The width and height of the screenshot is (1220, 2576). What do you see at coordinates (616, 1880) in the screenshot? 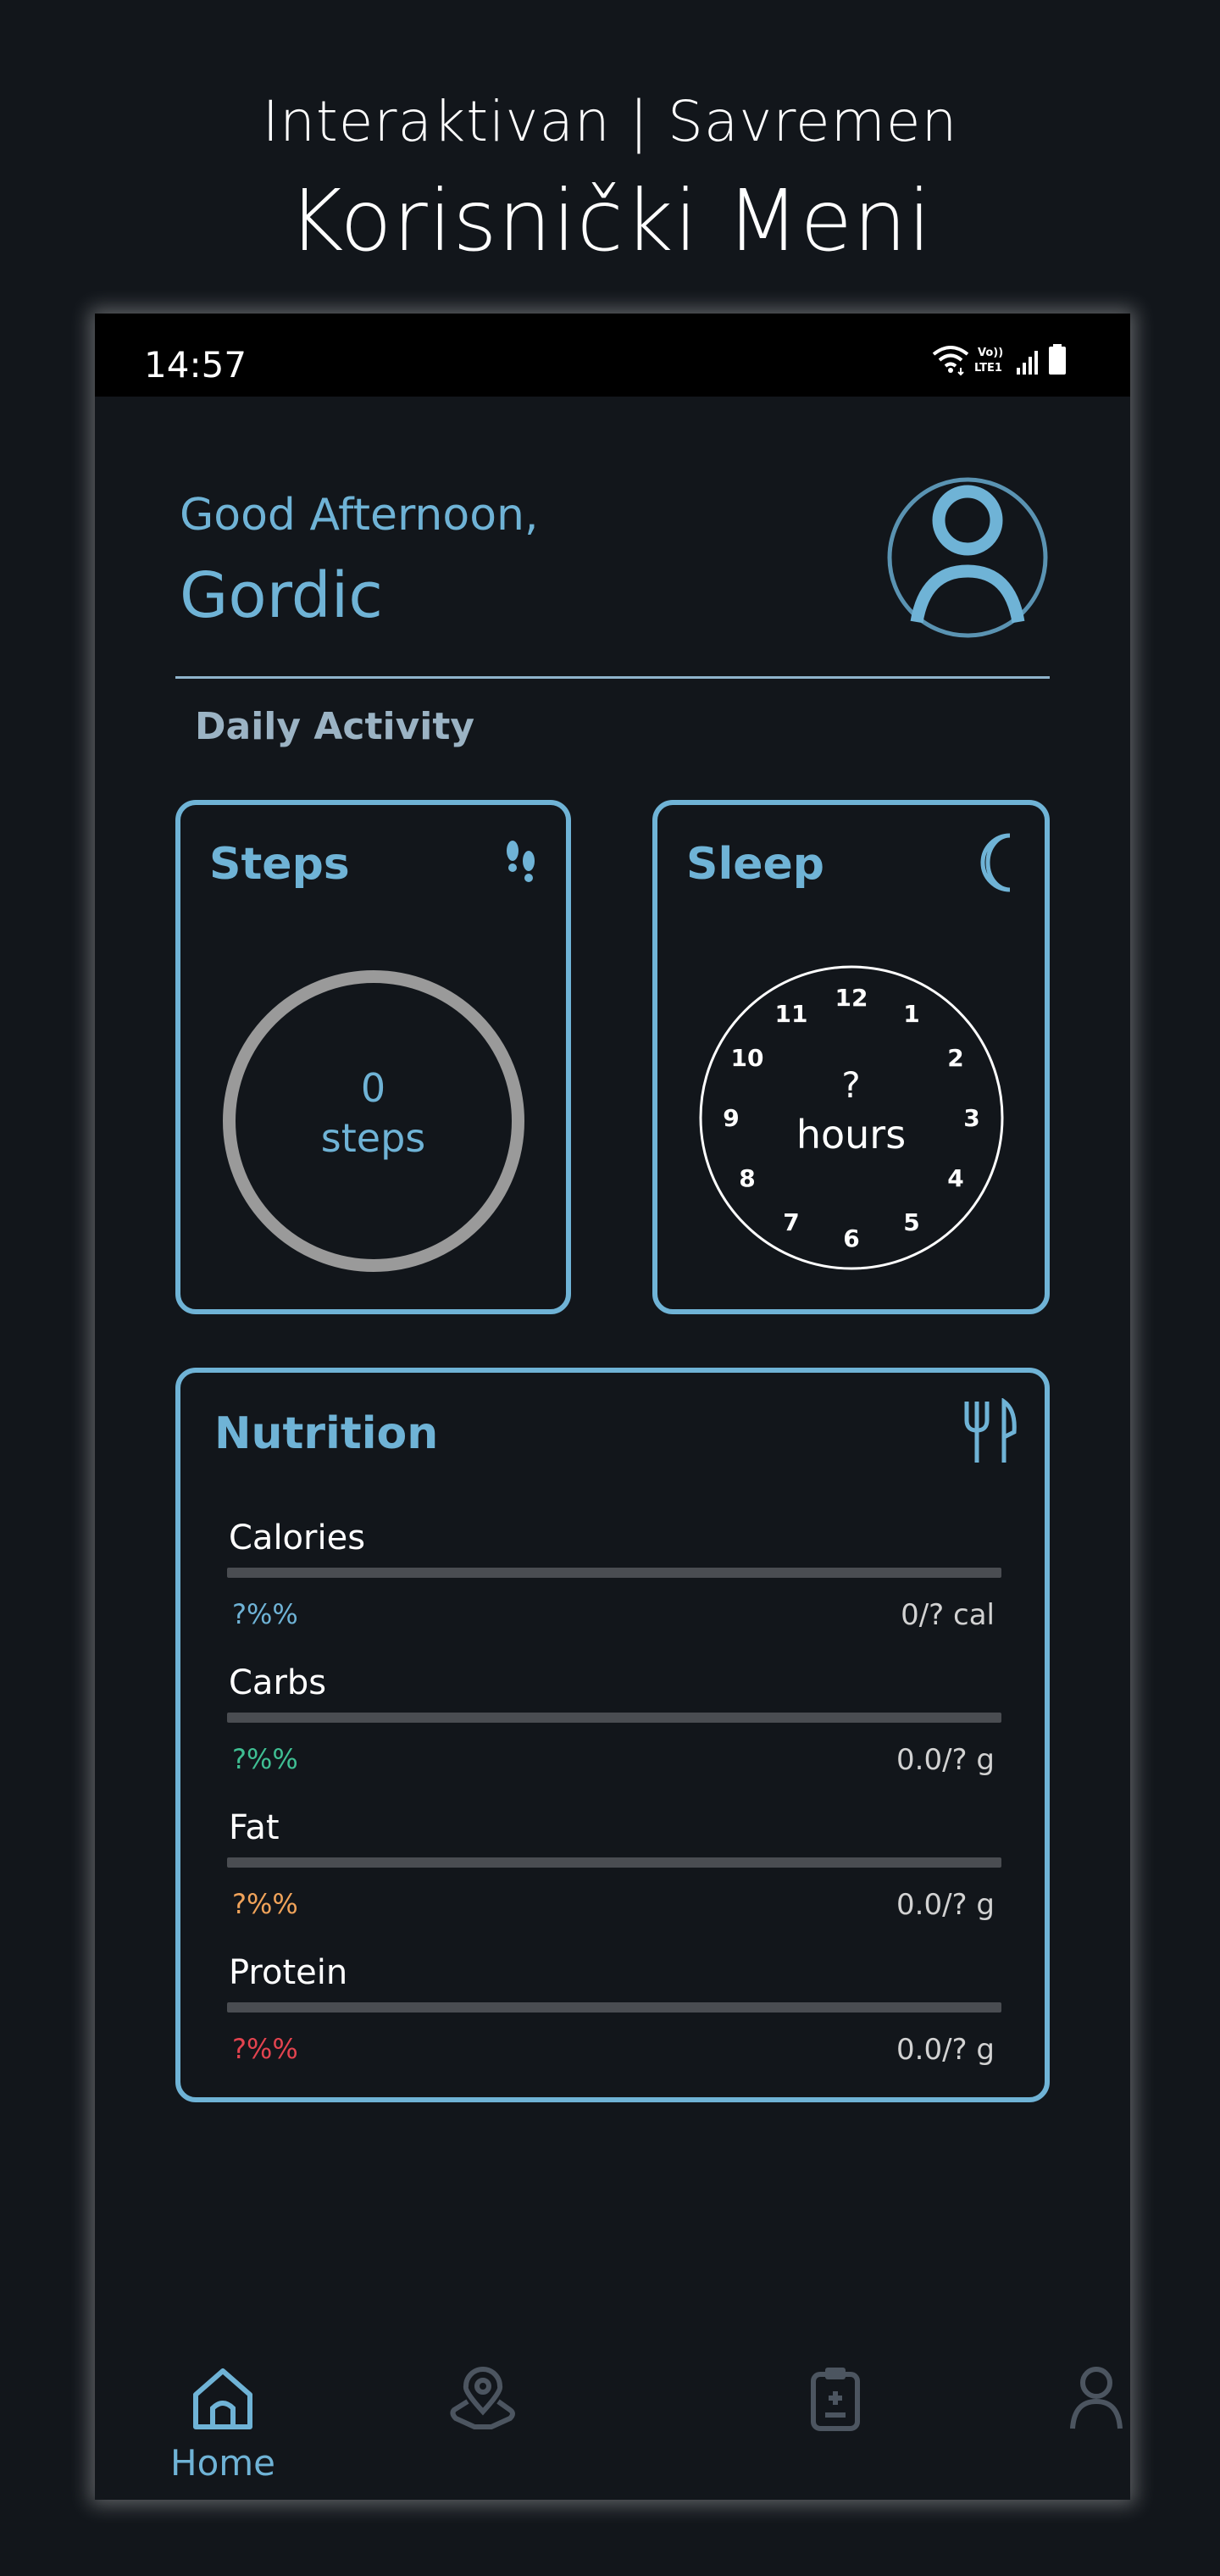
I see `nutrition-row-fat: Fat ?%% 0.0/? g` at bounding box center [616, 1880].